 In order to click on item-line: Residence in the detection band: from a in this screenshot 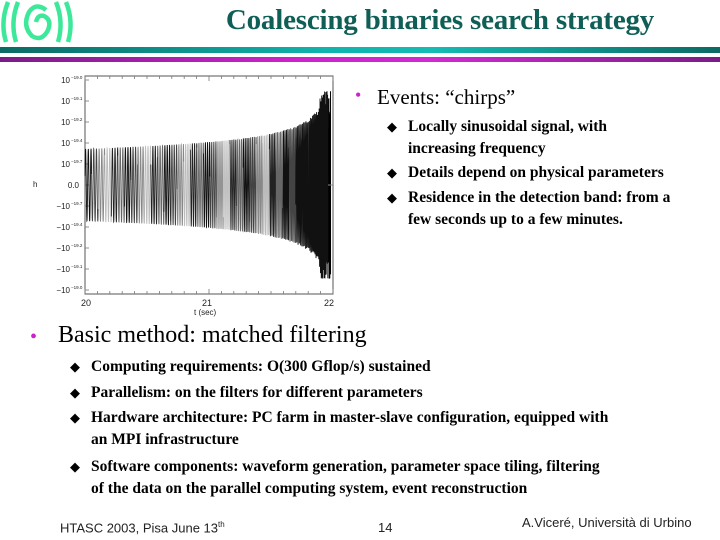, I will do `click(539, 197)`.